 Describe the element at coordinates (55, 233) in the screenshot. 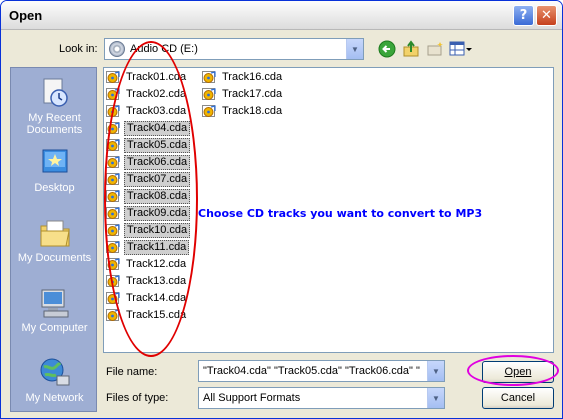

I see `my-documents-icon` at that location.